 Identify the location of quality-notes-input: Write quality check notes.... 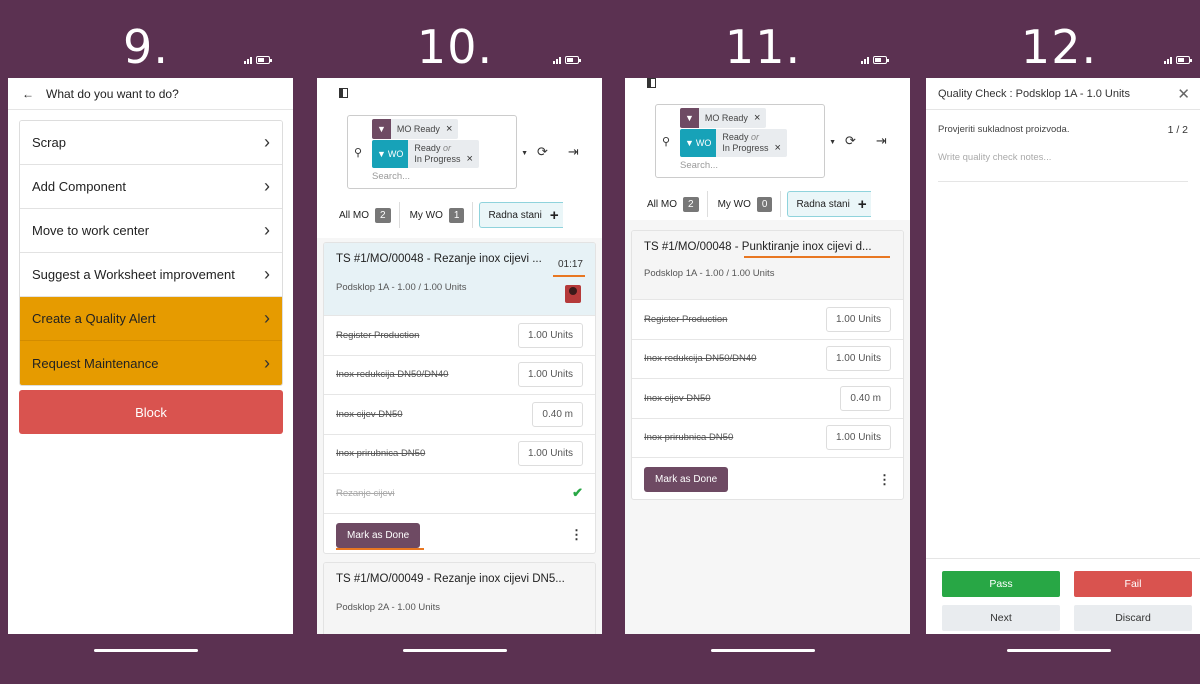
(1063, 167).